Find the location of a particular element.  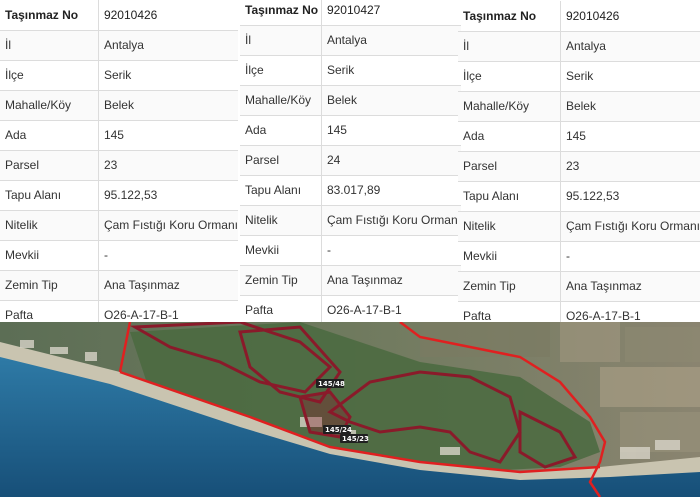

parcel-label-3: 145/23 is located at coordinates (354, 438).